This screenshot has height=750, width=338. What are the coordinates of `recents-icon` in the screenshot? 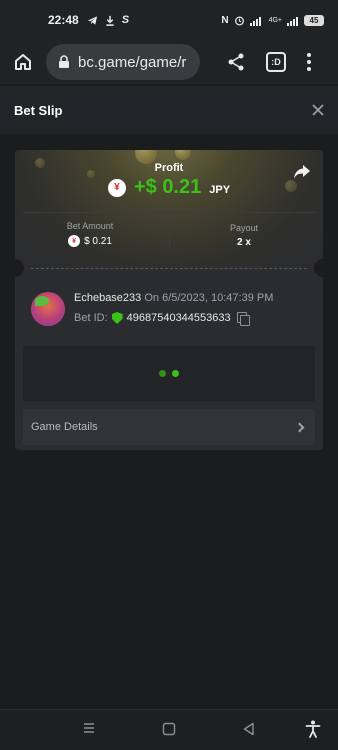 It's located at (89, 728).